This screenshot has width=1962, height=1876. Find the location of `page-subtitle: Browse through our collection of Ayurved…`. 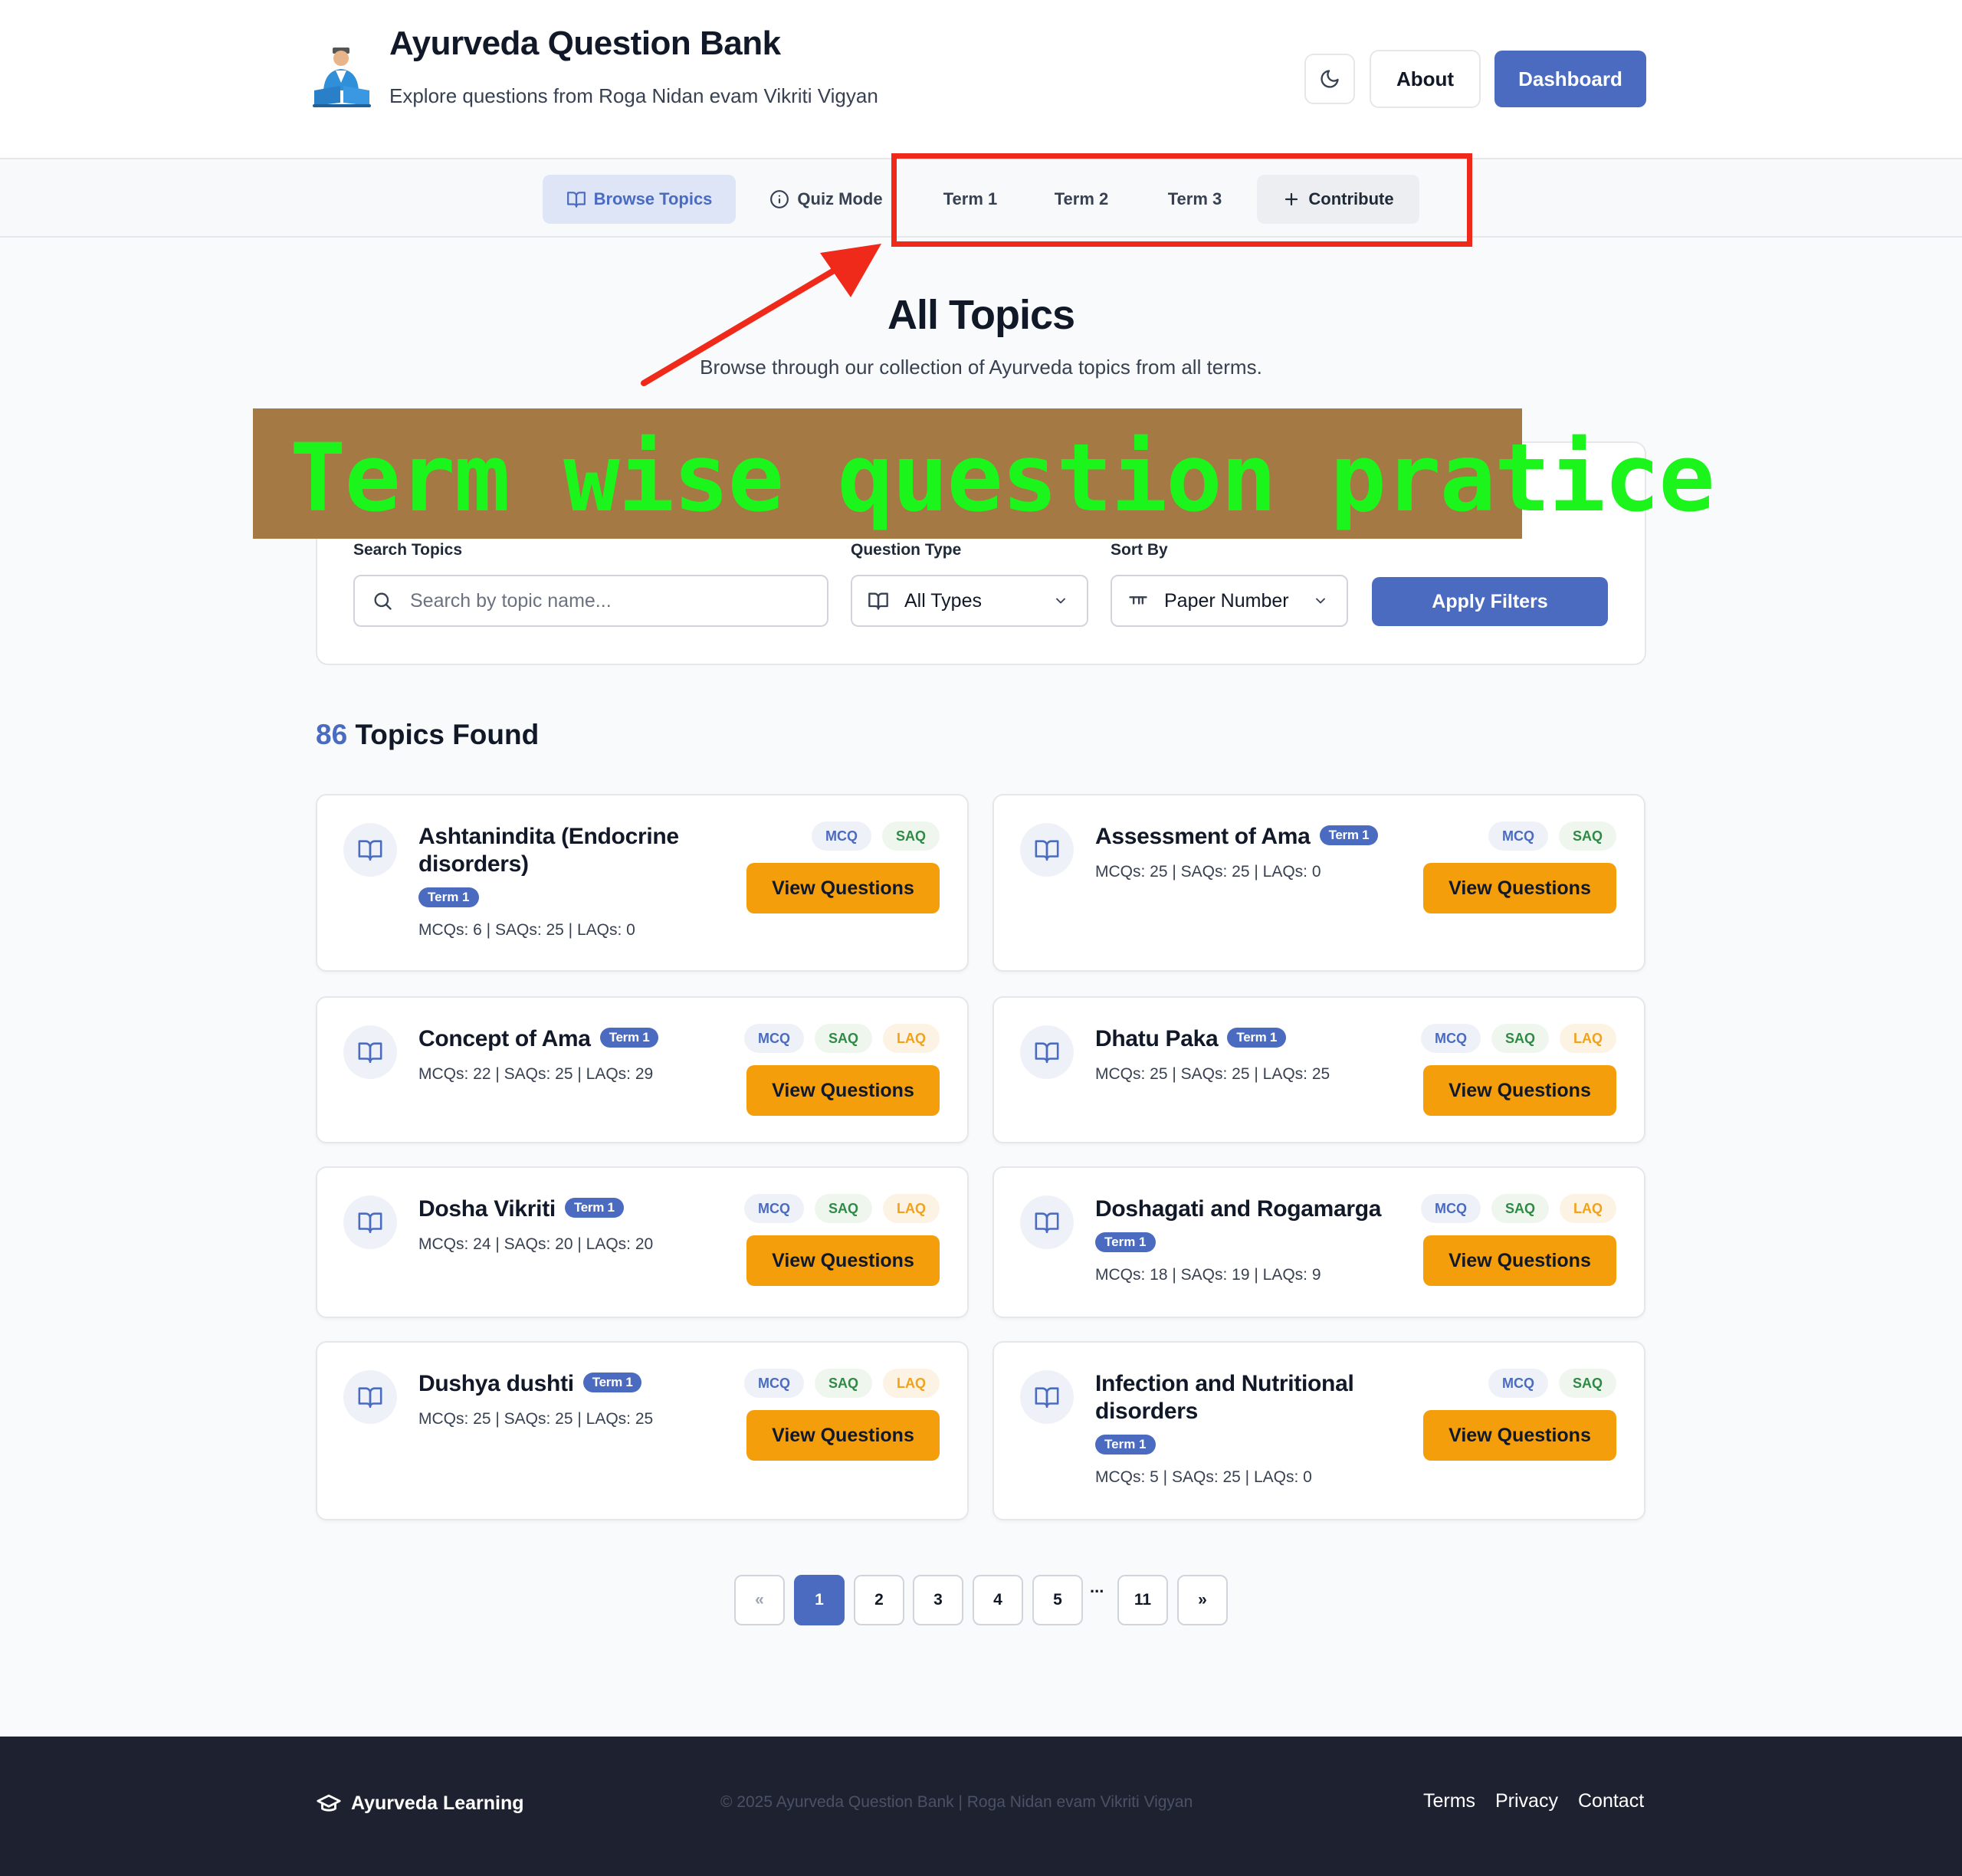

page-subtitle: Browse through our collection of Ayurved… is located at coordinates (981, 367).